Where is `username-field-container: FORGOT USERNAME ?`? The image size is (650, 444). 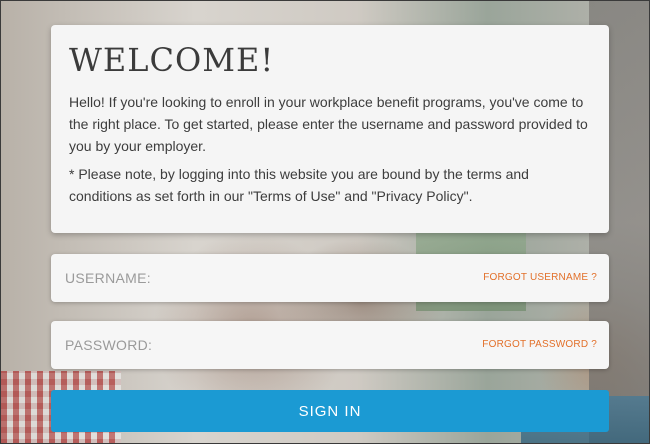 username-field-container: FORGOT USERNAME ? is located at coordinates (330, 278).